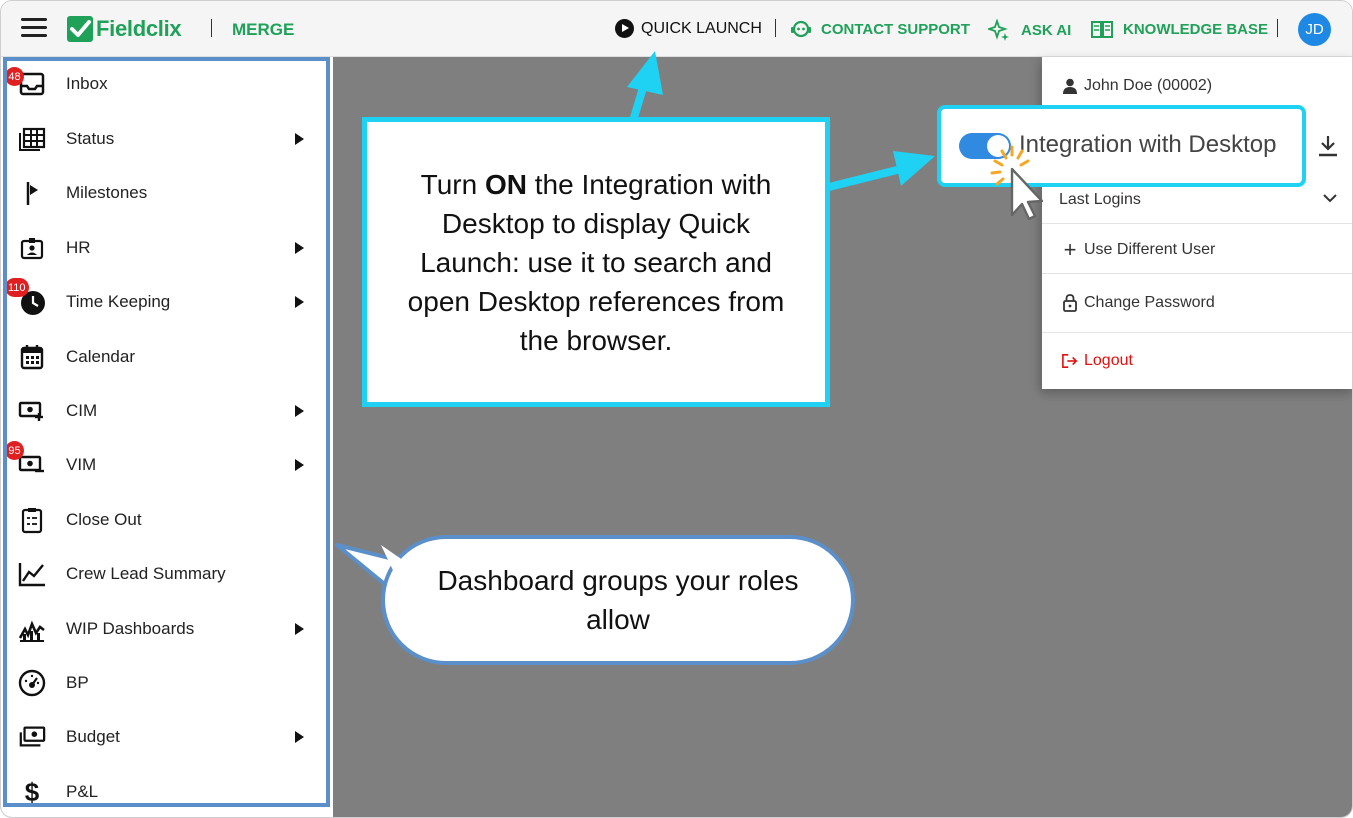 The height and width of the screenshot is (818, 1353). I want to click on use-different-user-item: + Use Different User, so click(1197, 249).